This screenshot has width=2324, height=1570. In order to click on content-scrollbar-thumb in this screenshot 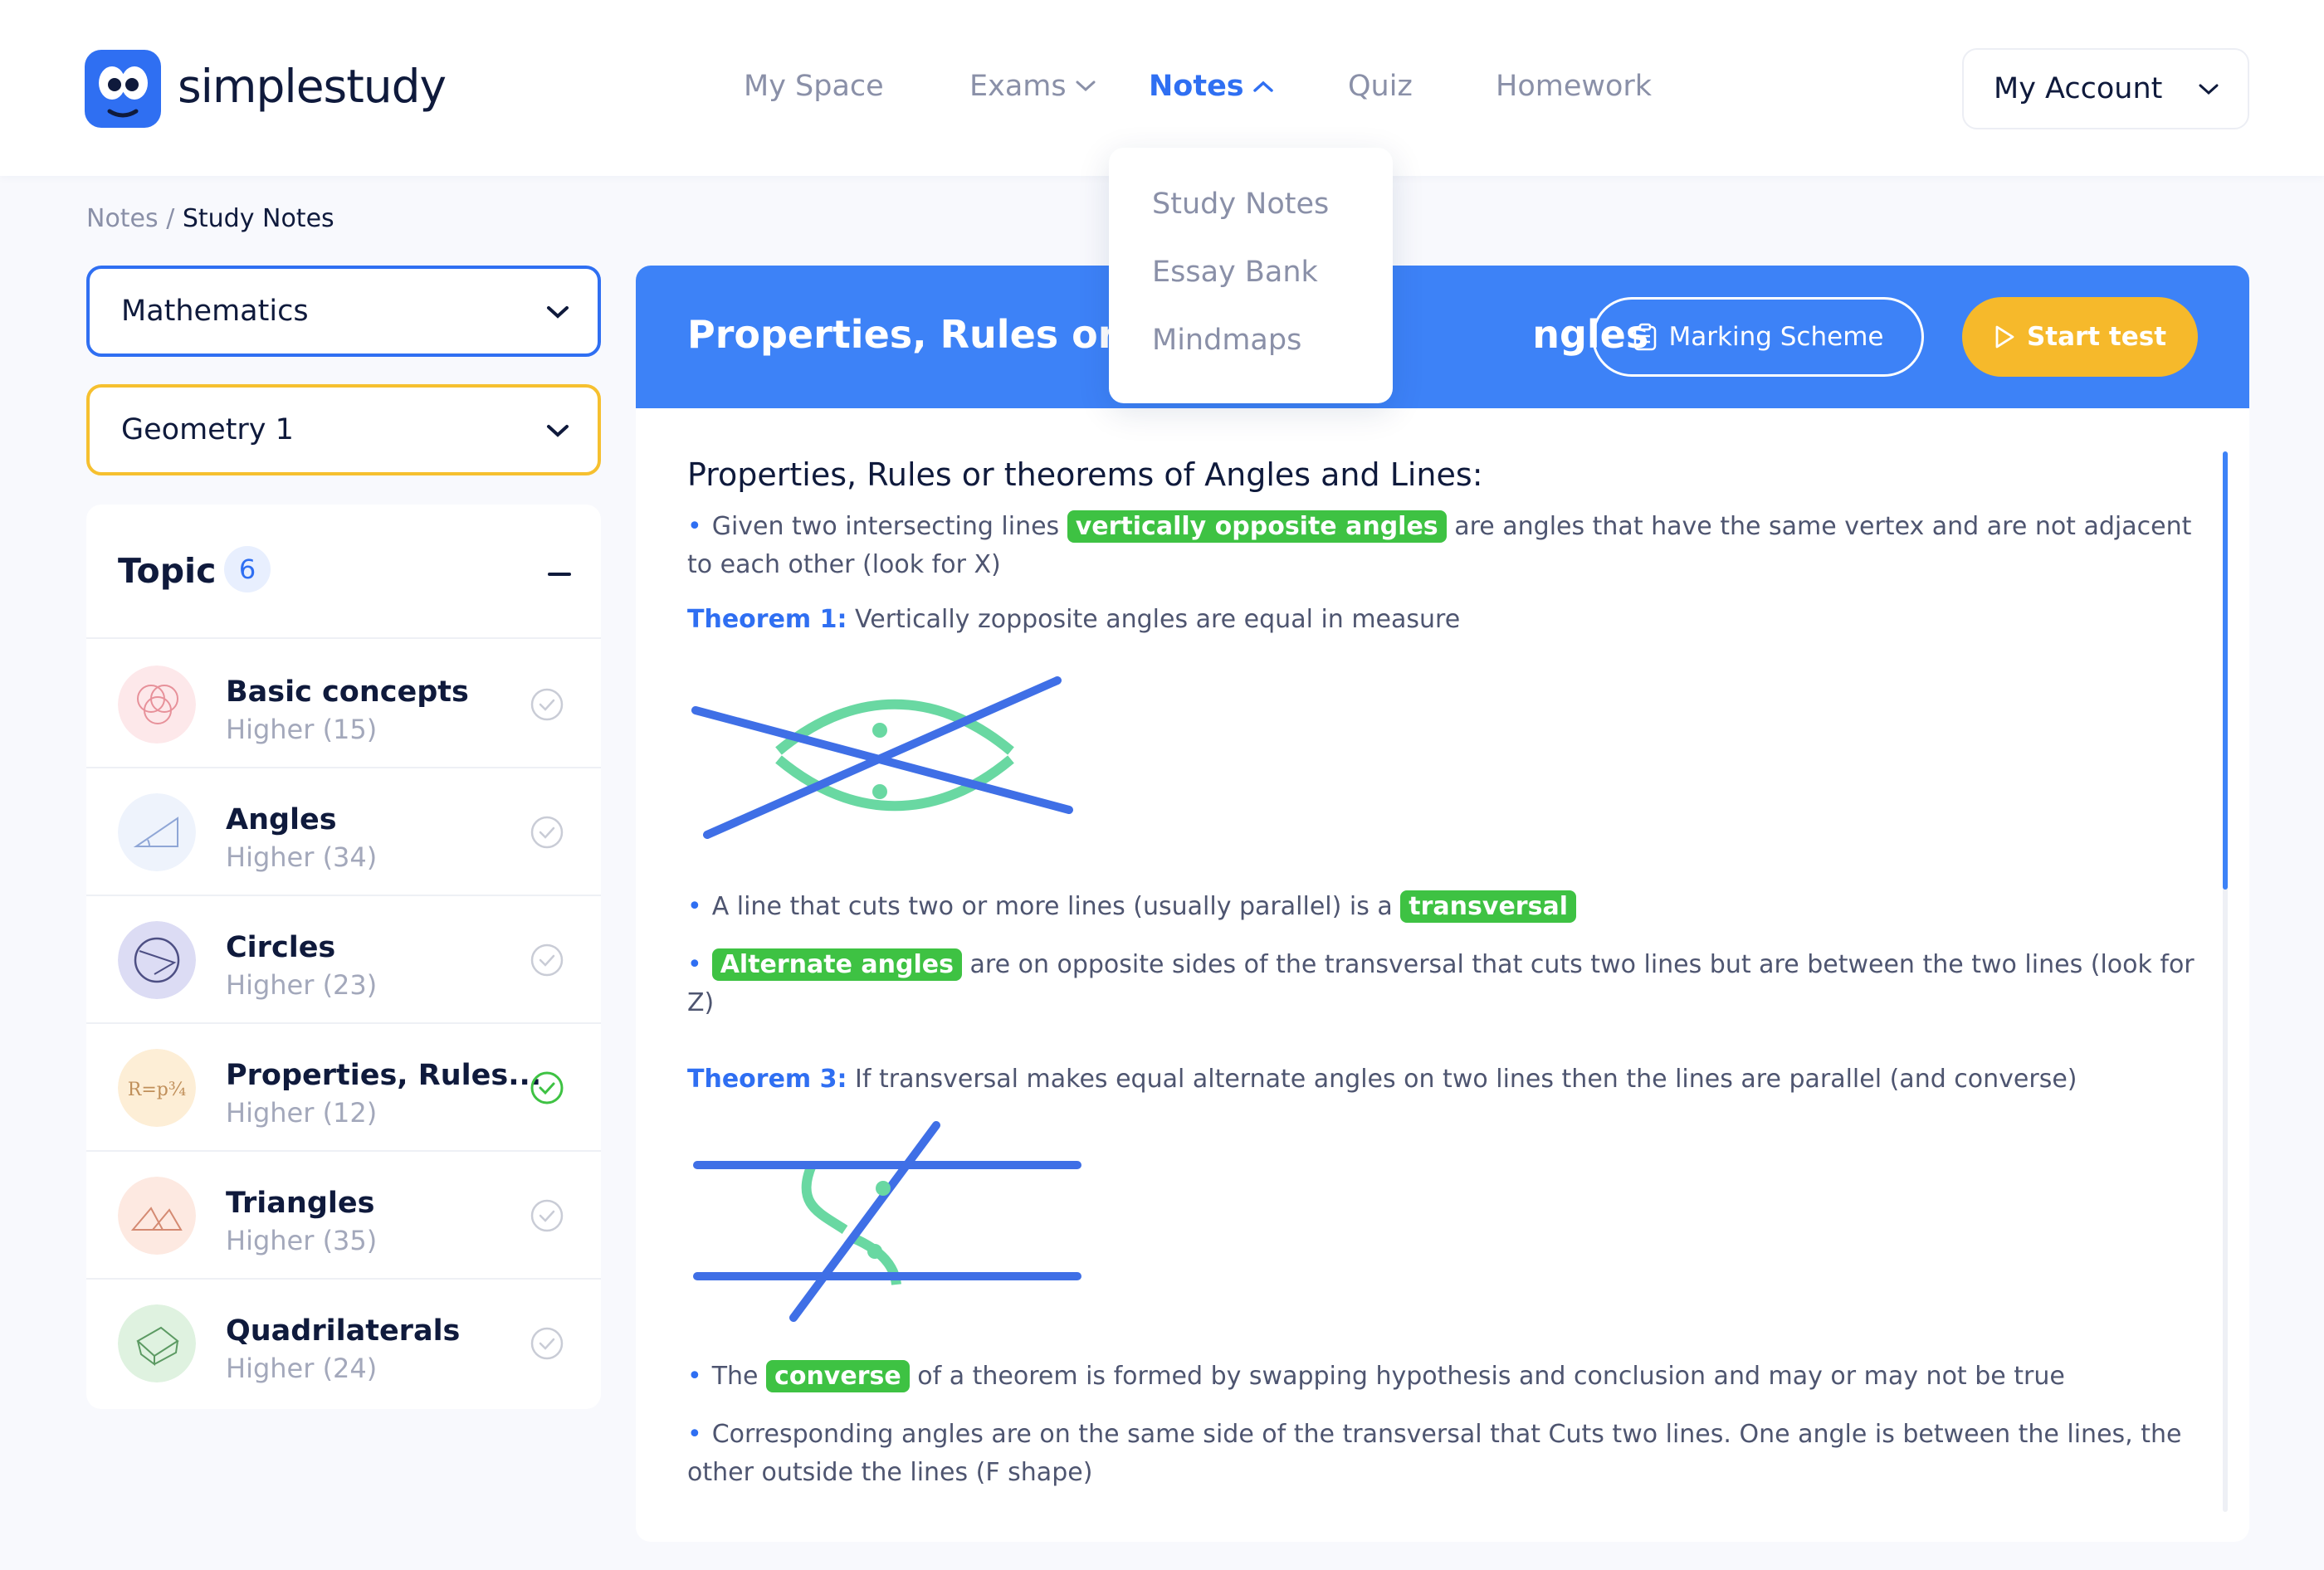, I will do `click(2225, 670)`.